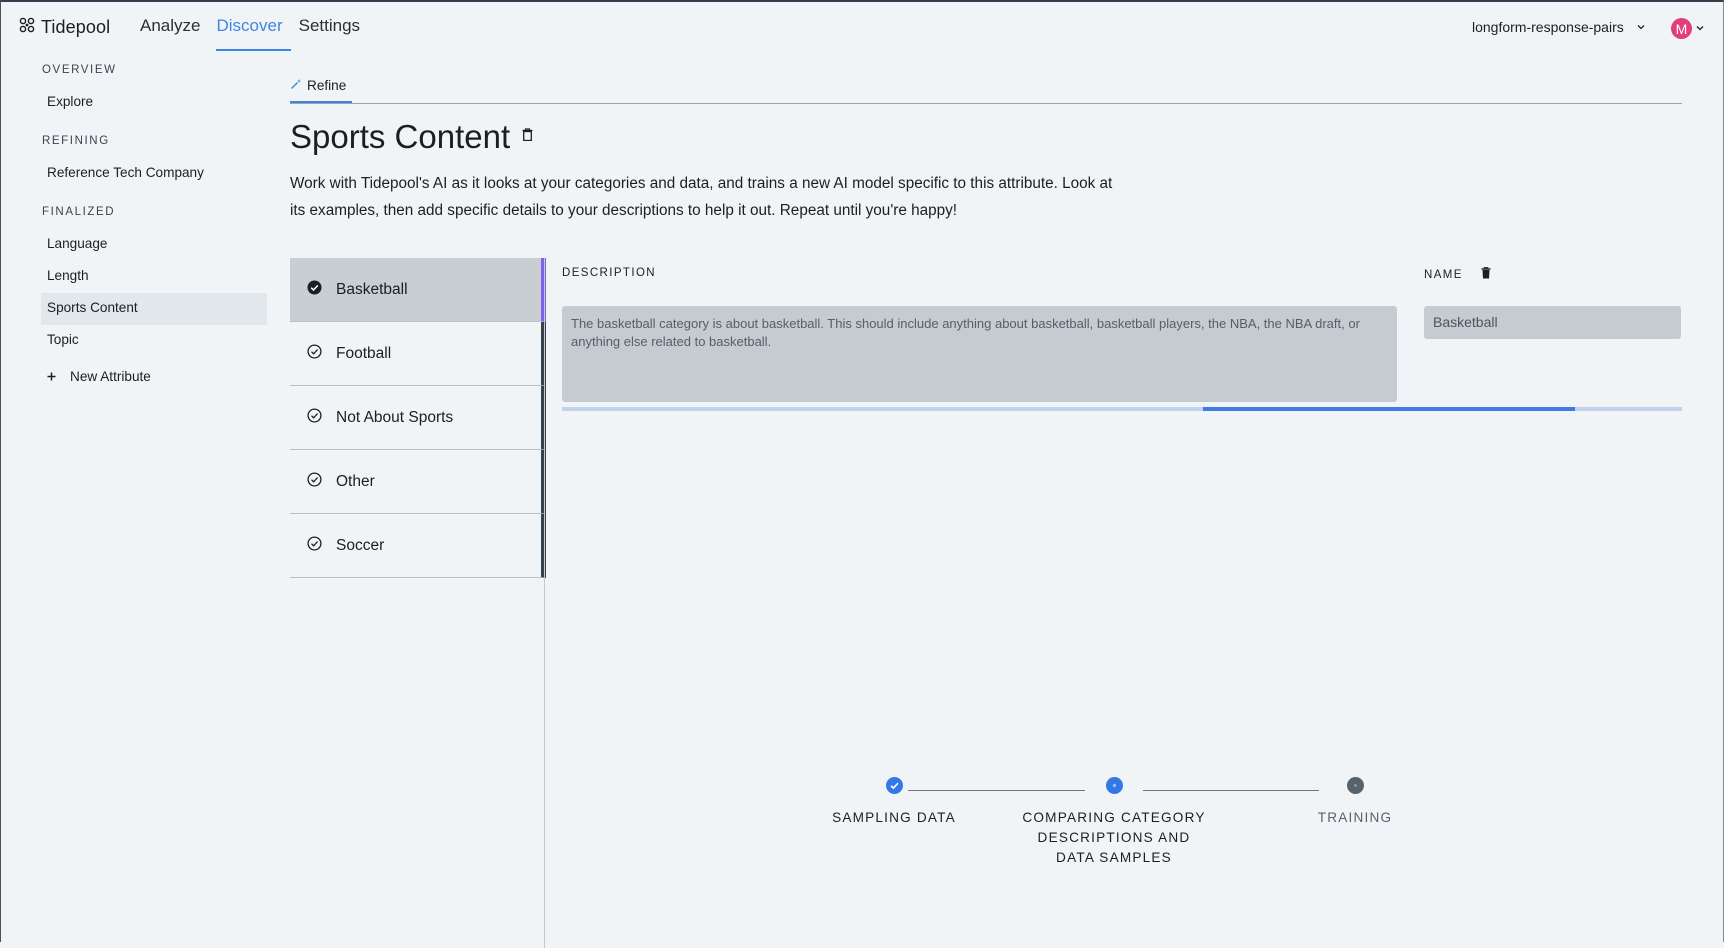 The image size is (1724, 948). Describe the element at coordinates (1681, 28) in the screenshot. I see `avatar: M` at that location.